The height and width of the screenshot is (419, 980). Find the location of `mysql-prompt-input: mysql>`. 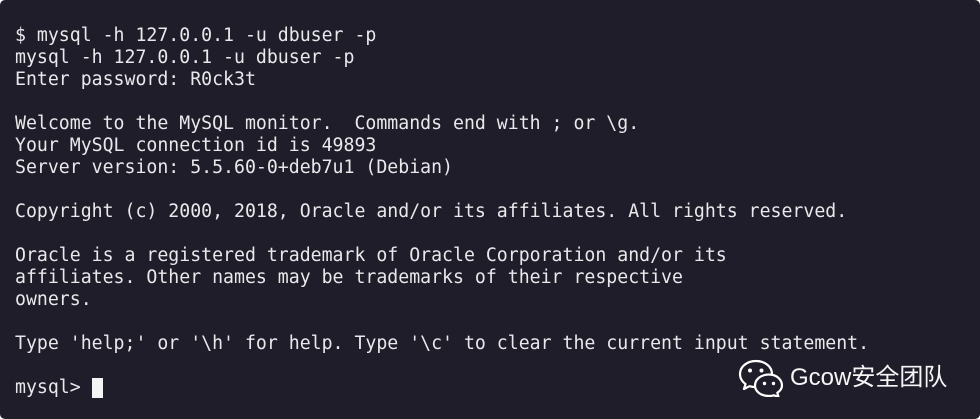

mysql-prompt-input: mysql> is located at coordinates (497, 388).